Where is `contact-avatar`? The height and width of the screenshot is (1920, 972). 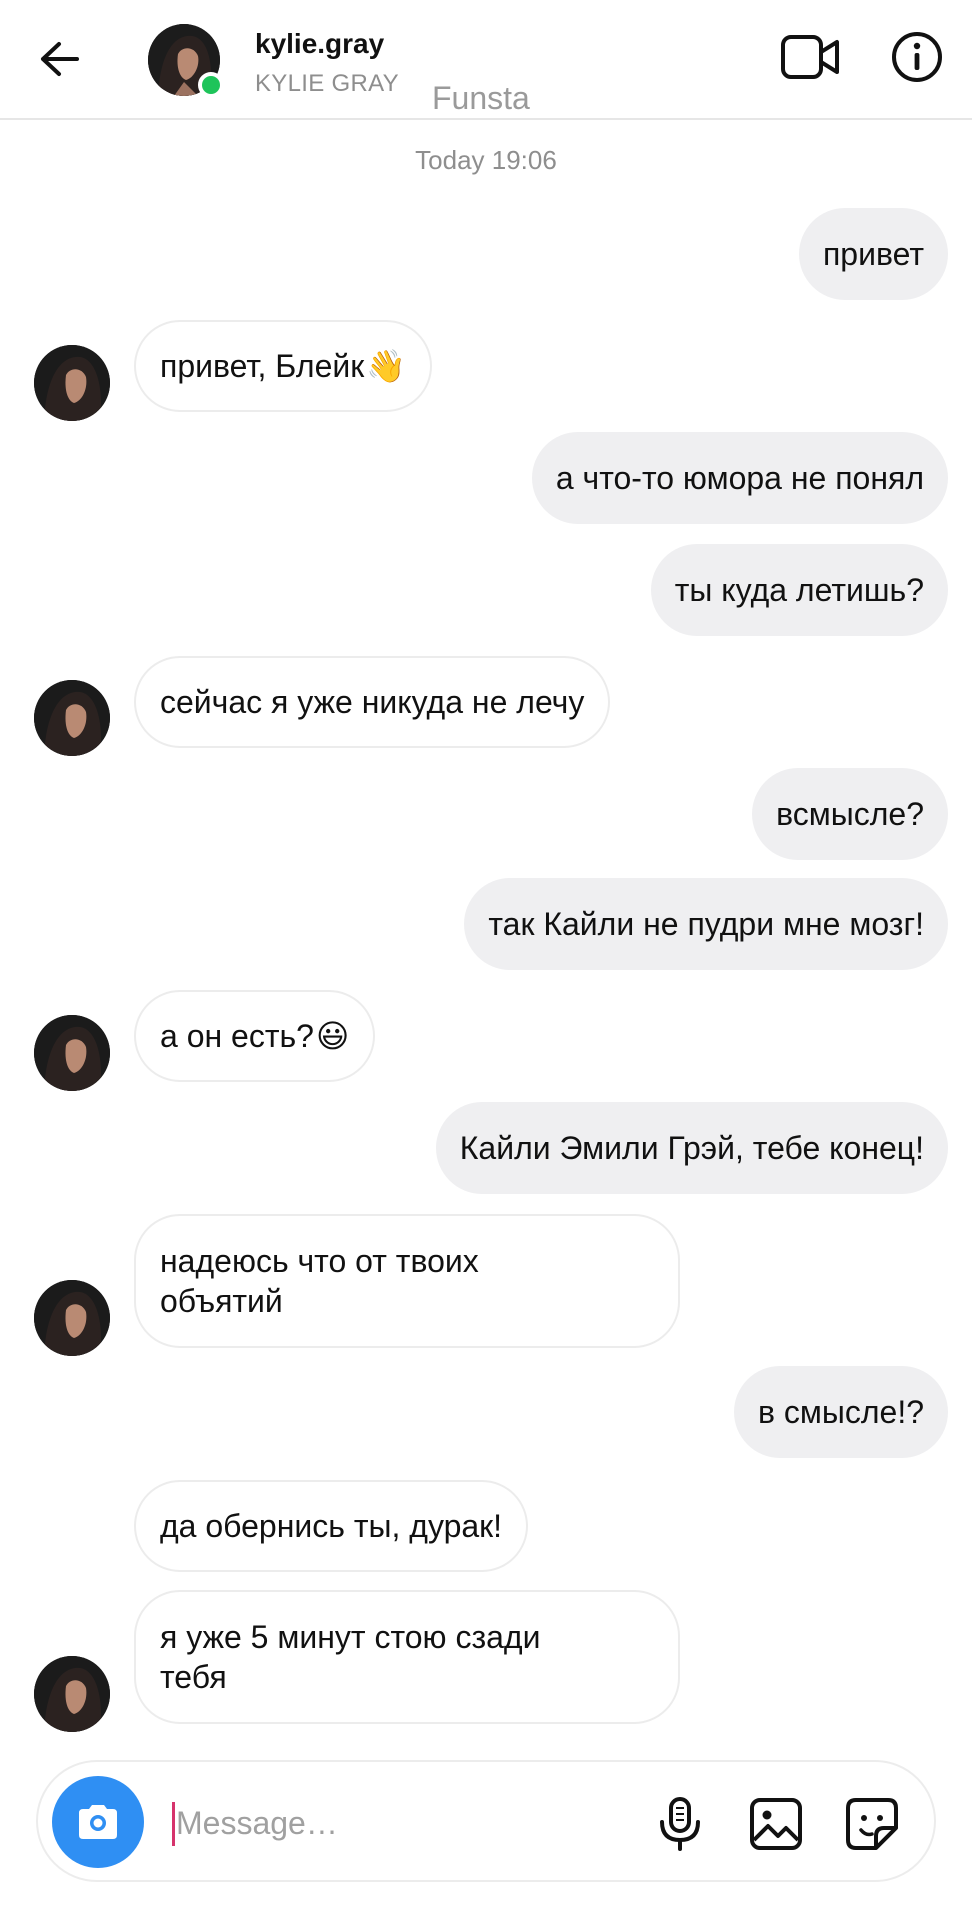 contact-avatar is located at coordinates (186, 61).